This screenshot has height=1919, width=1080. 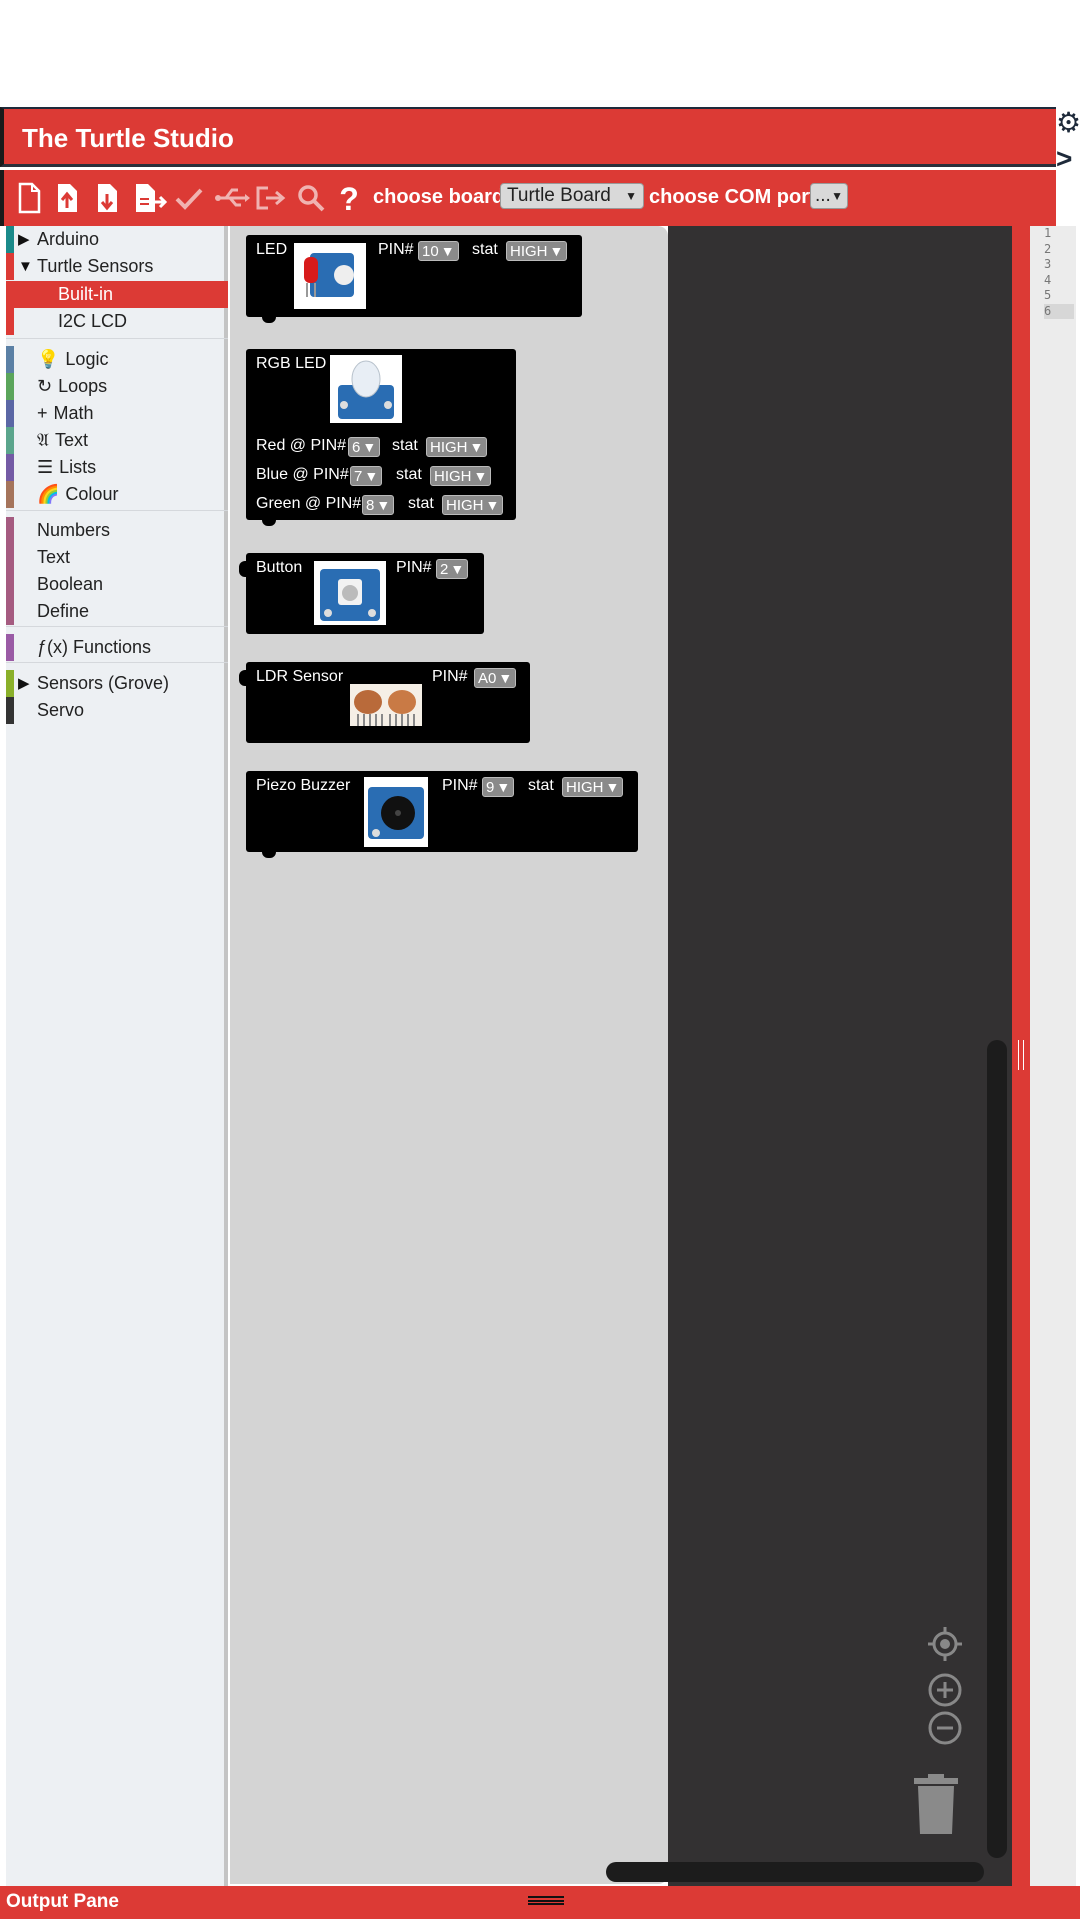 I want to click on com-port-select: ... ▼, so click(x=829, y=196).